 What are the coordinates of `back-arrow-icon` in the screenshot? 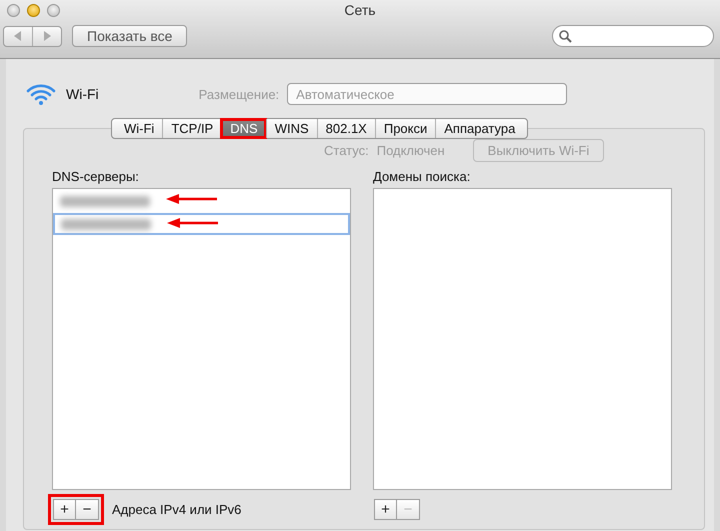 It's located at (18, 36).